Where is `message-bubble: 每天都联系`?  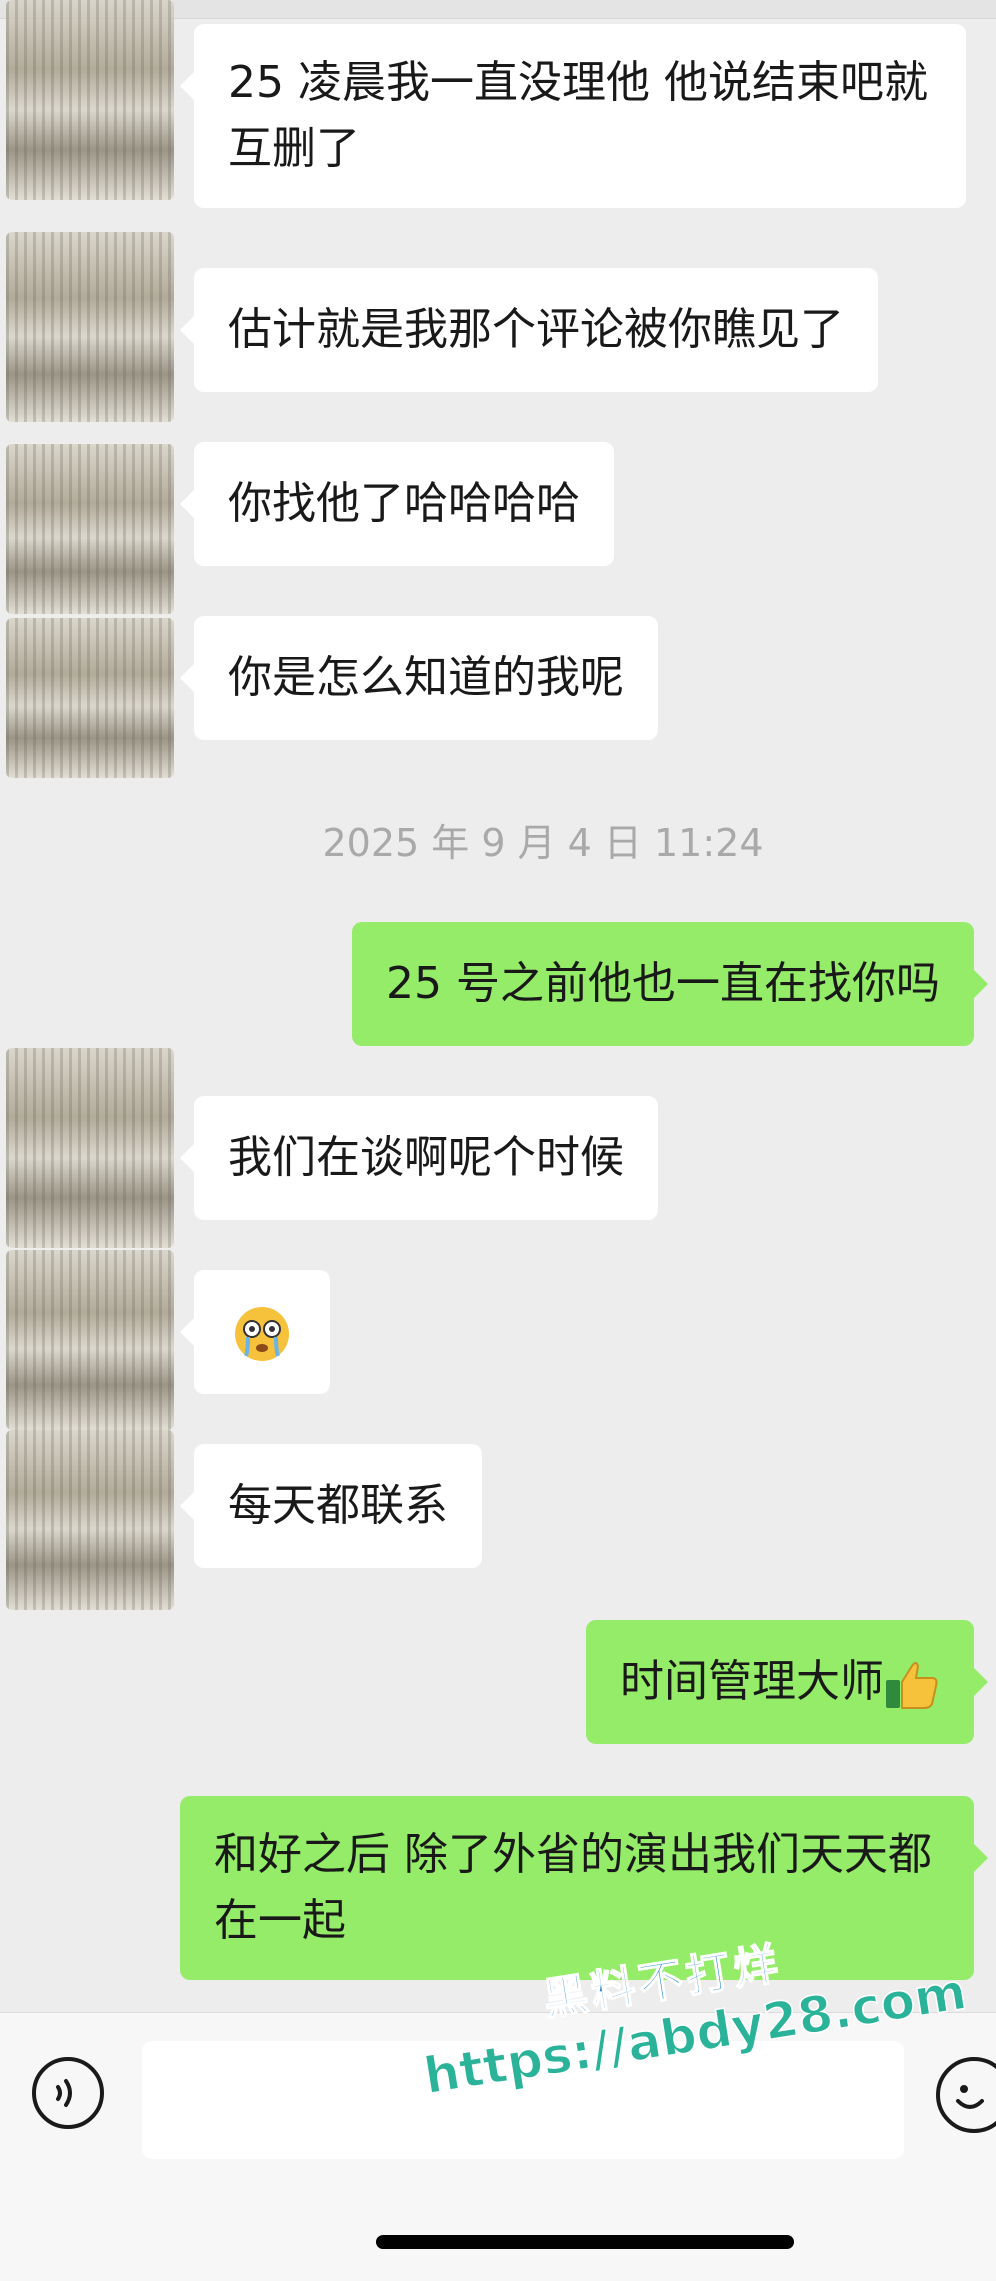
message-bubble: 每天都联系 is located at coordinates (331, 1506).